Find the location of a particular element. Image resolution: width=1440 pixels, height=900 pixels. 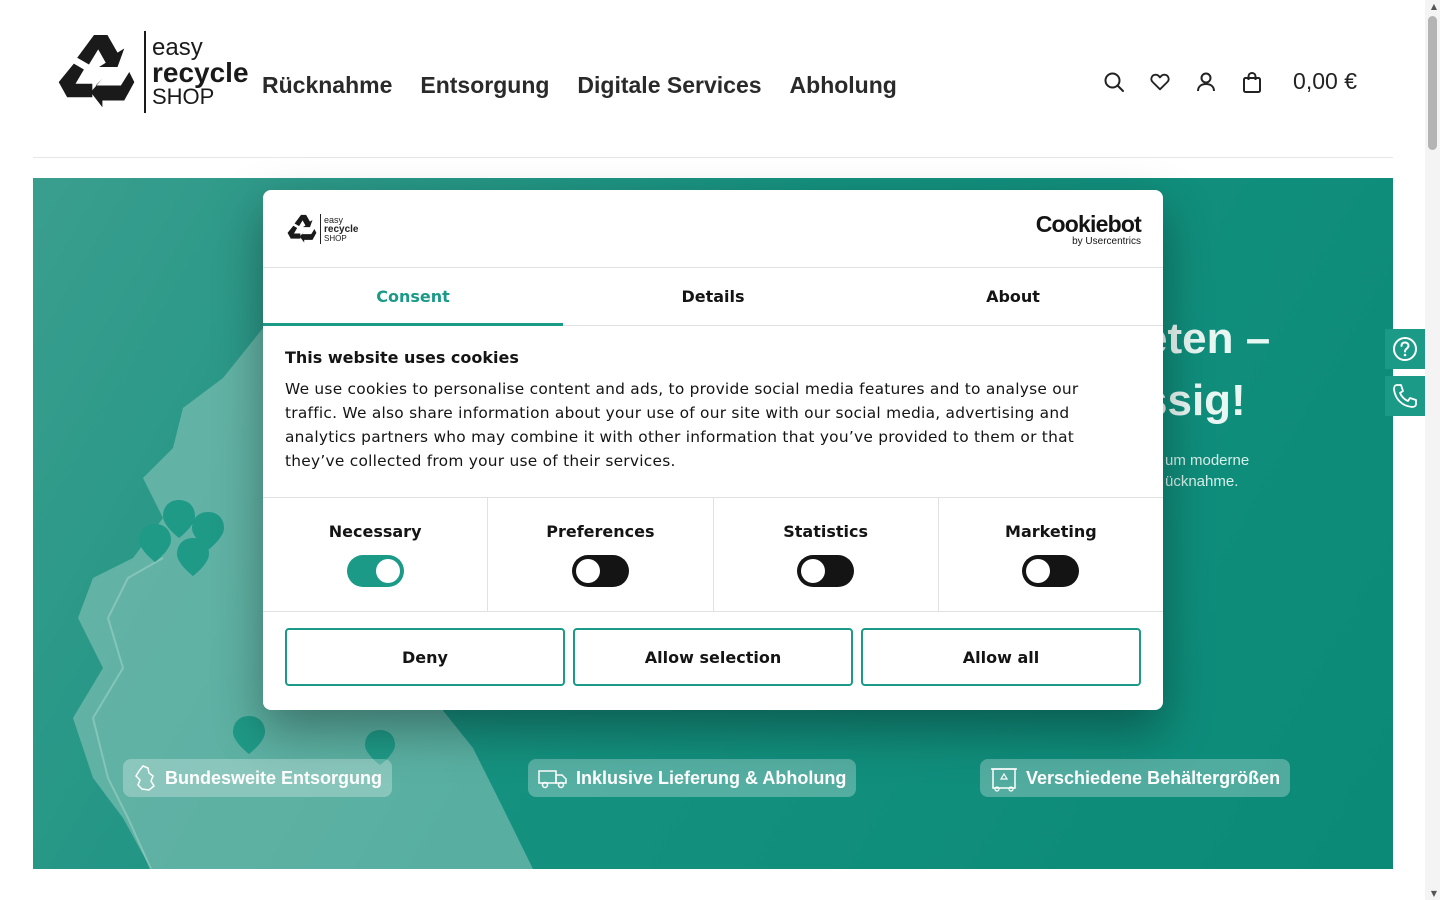

nav-item-digitale-services: Digitale Services is located at coordinates (669, 85).